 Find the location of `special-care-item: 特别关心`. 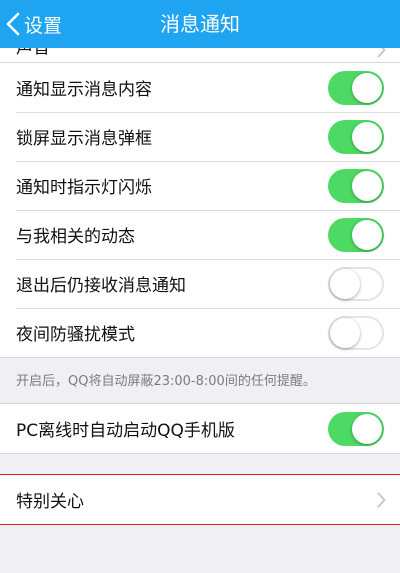

special-care-item: 特别关心 is located at coordinates (200, 499).